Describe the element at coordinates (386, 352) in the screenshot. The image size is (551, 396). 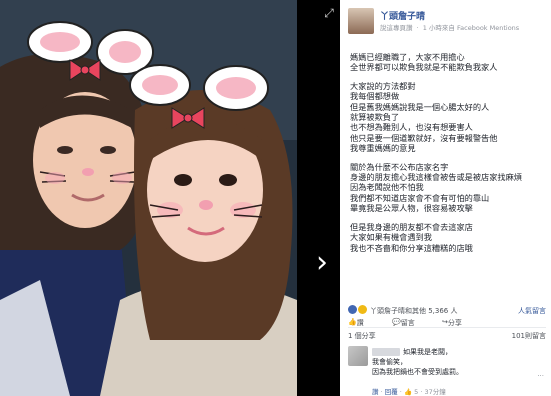
I see `commenter-name` at that location.